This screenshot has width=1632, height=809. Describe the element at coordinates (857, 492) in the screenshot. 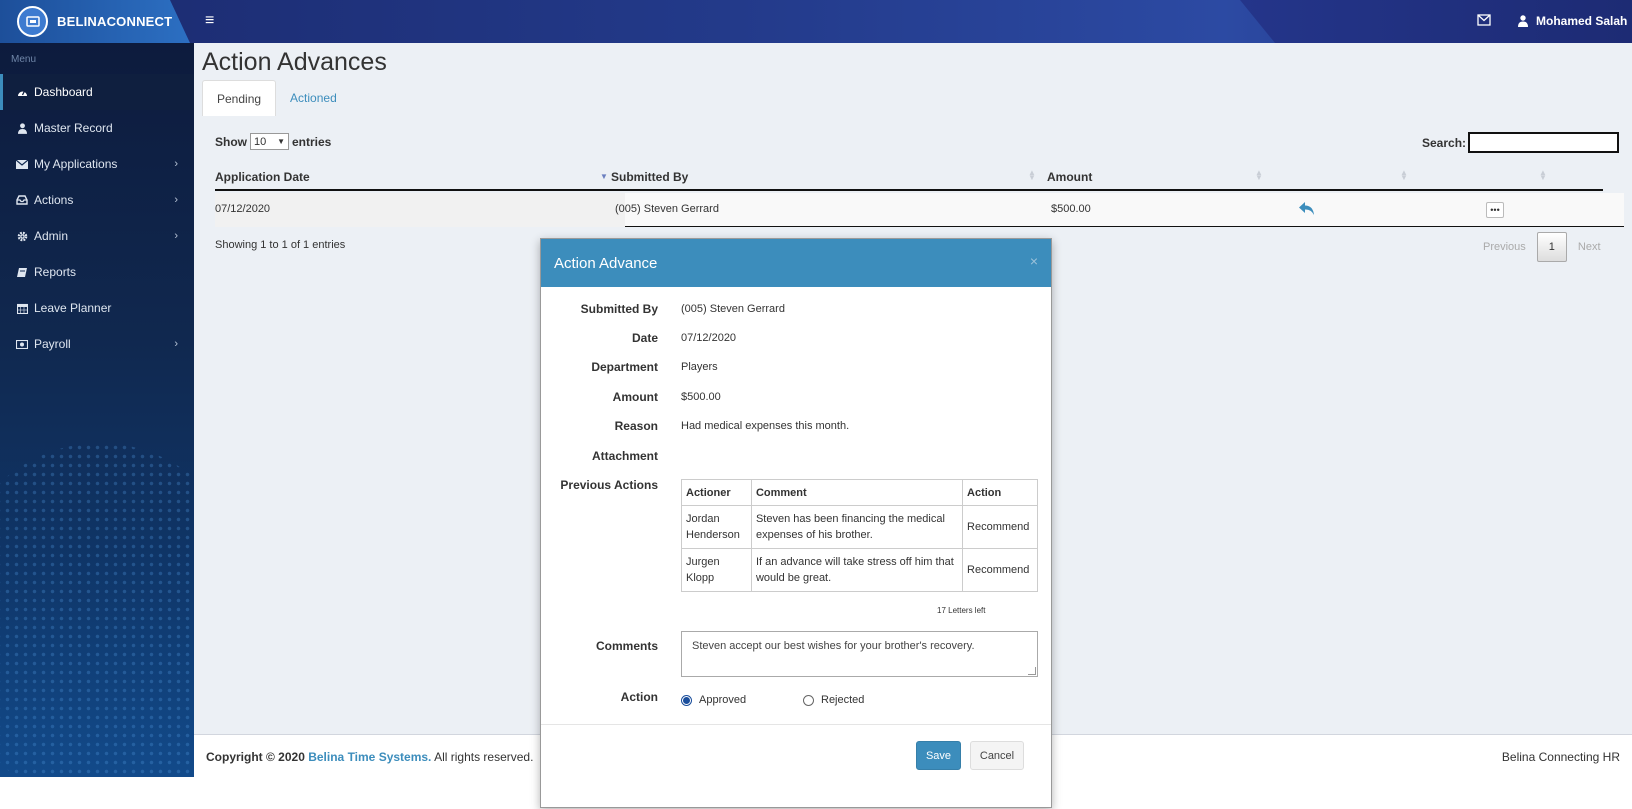

I see `header-comment: Comment` at that location.